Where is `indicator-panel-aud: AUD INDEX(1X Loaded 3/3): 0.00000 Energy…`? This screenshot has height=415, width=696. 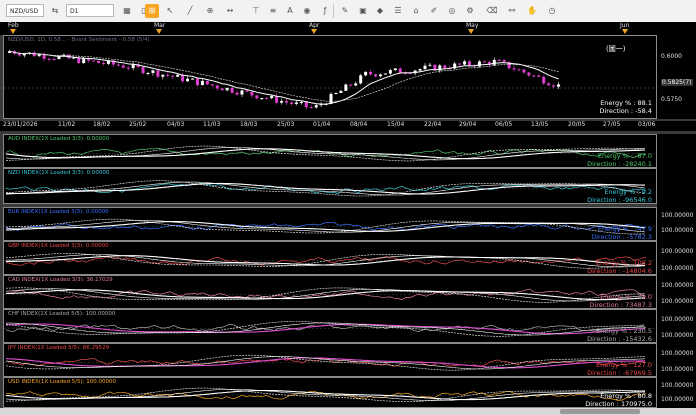 indicator-panel-aud: AUD INDEX(1X Loaded 3/3): 0.00000 Energy… is located at coordinates (330, 151).